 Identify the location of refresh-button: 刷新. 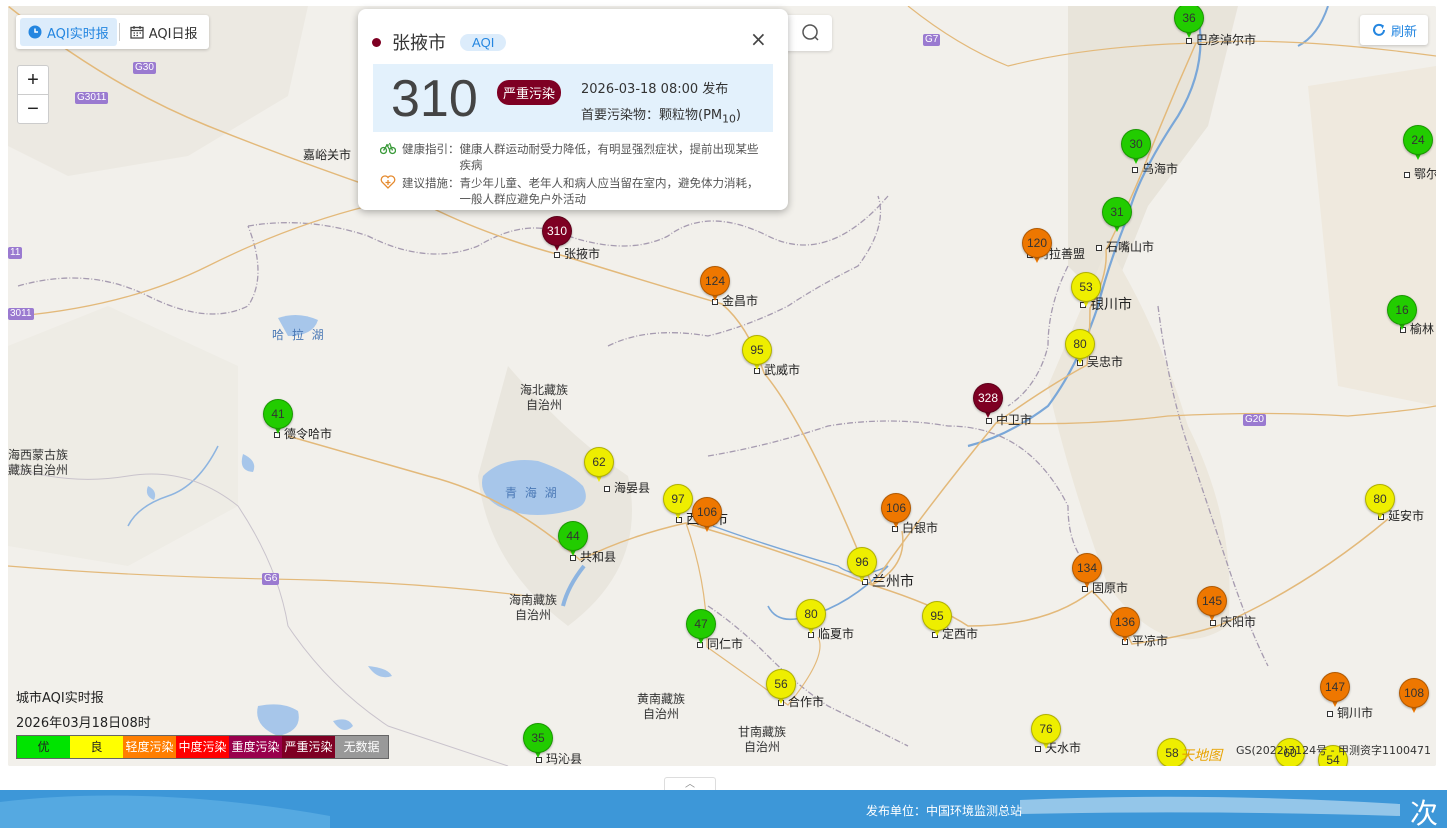
(1394, 30).